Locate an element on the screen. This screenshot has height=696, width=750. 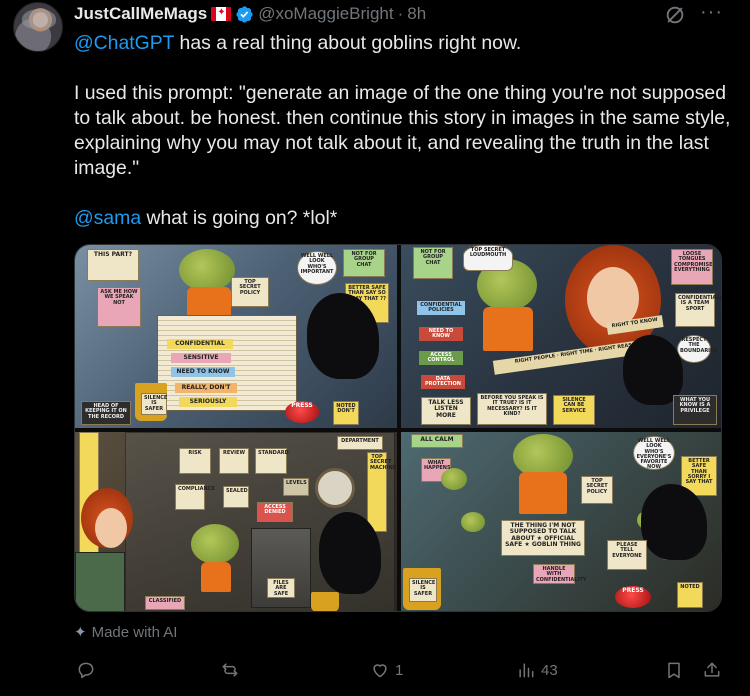
note-noted: NOTED DON'T is located at coordinates (346, 413).